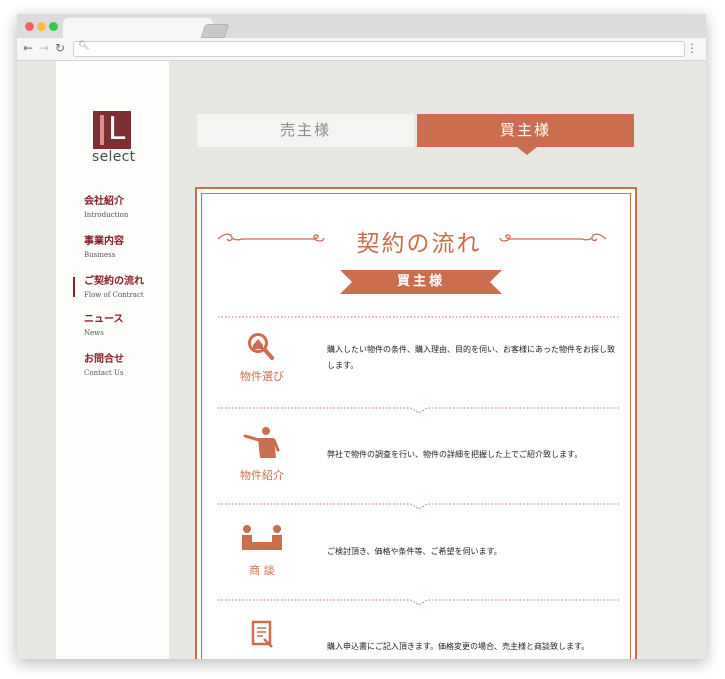 Image resolution: width=725 pixels, height=679 pixels. I want to click on ribbon-label: 買主様, so click(420, 281).